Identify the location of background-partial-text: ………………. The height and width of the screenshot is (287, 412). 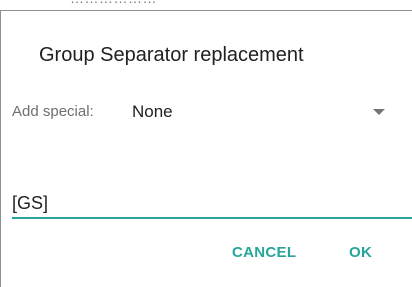
(113, 3).